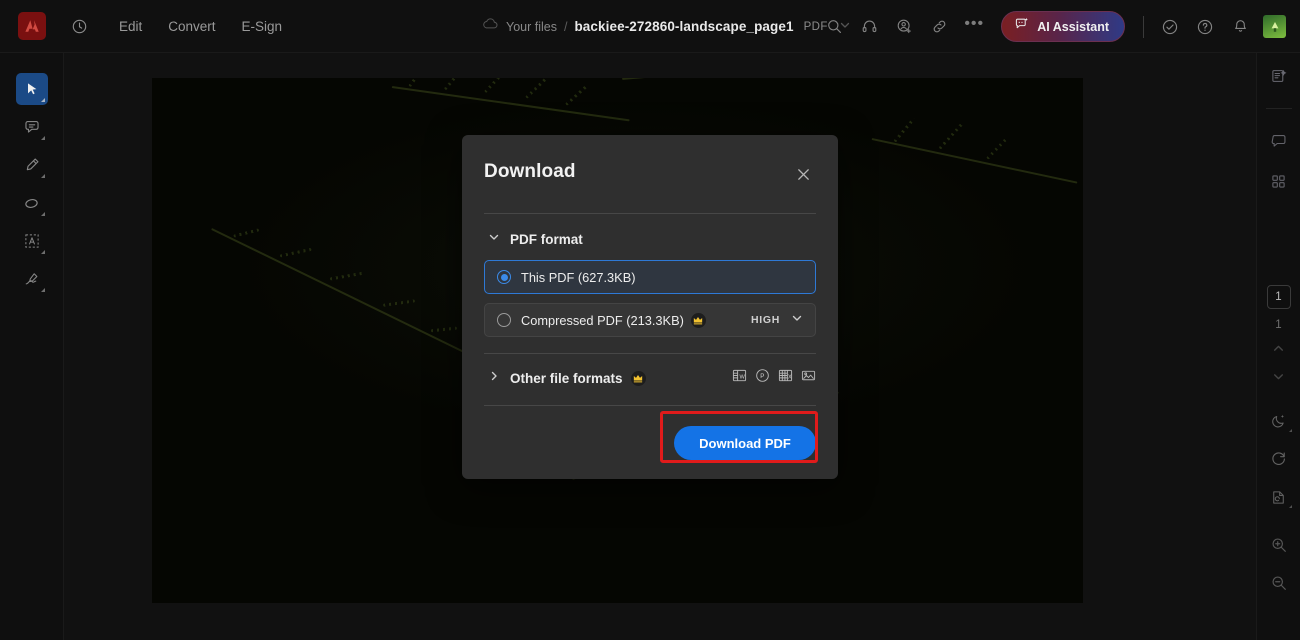 This screenshot has width=1300, height=640. What do you see at coordinates (1279, 459) in the screenshot?
I see `rotate-cw-icon` at bounding box center [1279, 459].